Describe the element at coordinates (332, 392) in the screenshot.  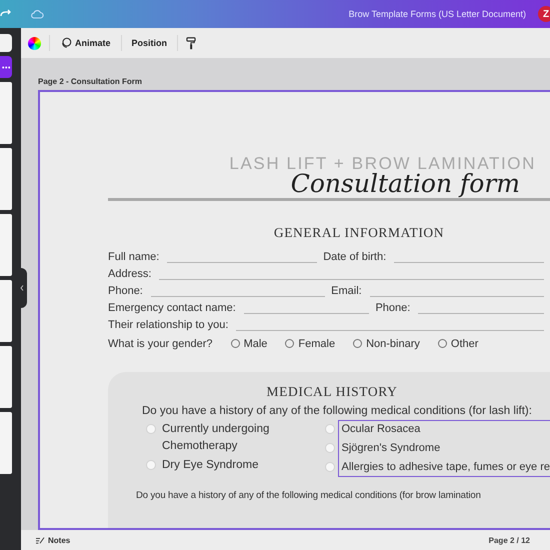
I see `section-heading: MEDICAL HISTORY` at that location.